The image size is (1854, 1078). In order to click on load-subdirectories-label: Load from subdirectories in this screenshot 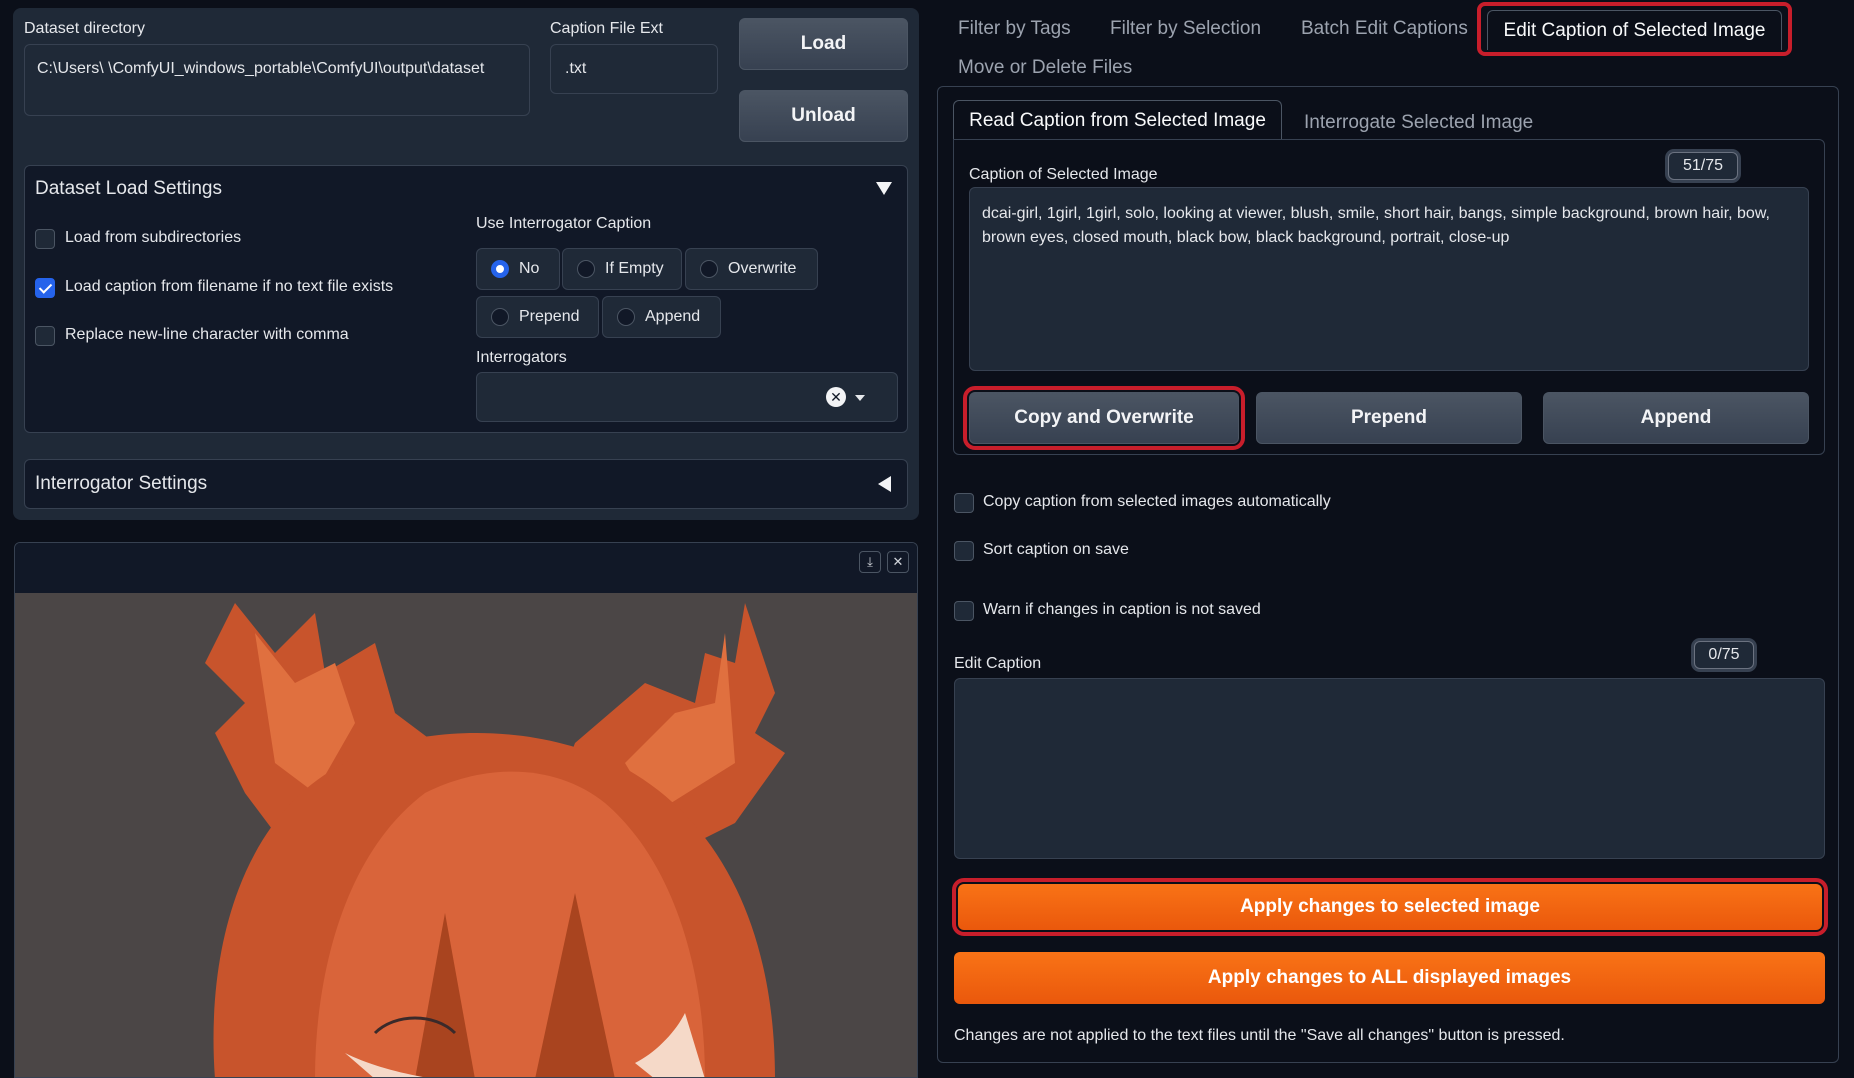, I will do `click(153, 237)`.